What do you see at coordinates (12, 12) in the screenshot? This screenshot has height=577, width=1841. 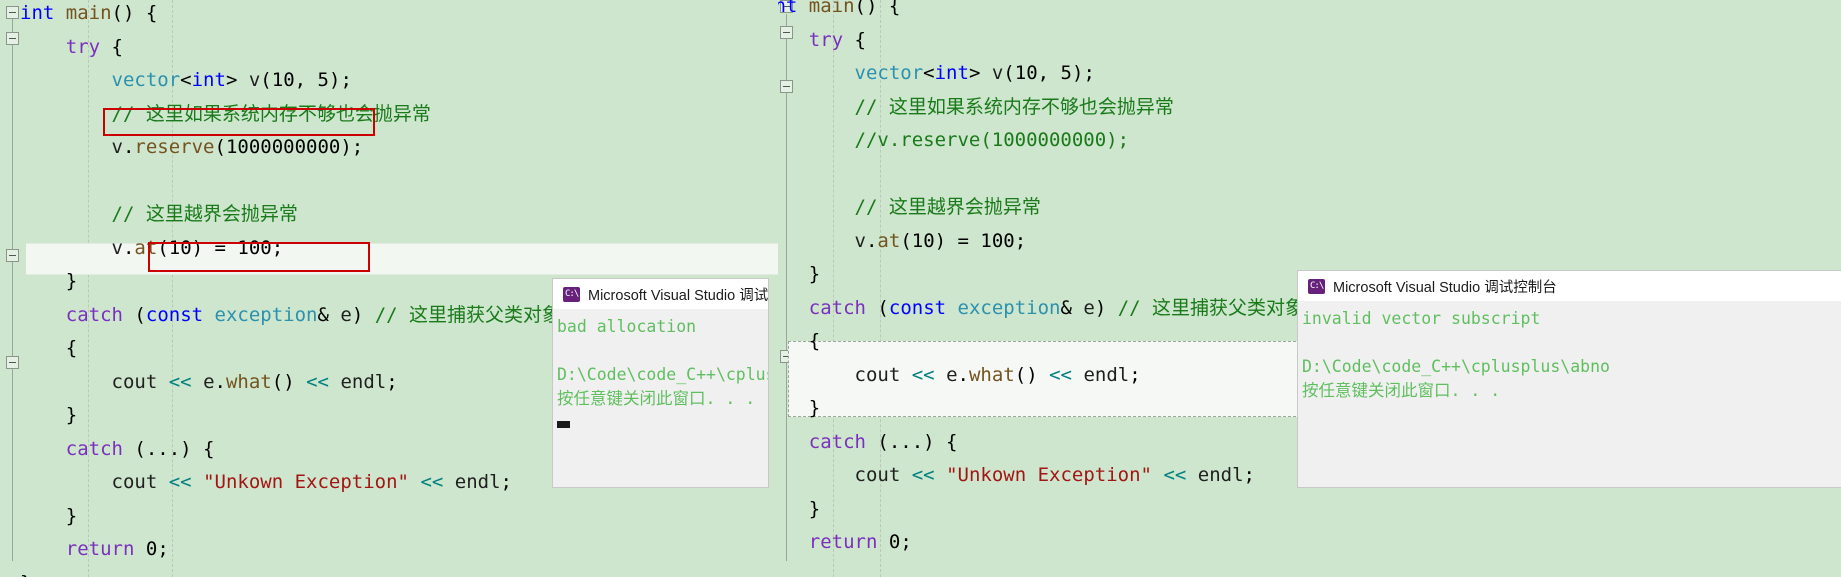 I see `fold-toggle-main` at bounding box center [12, 12].